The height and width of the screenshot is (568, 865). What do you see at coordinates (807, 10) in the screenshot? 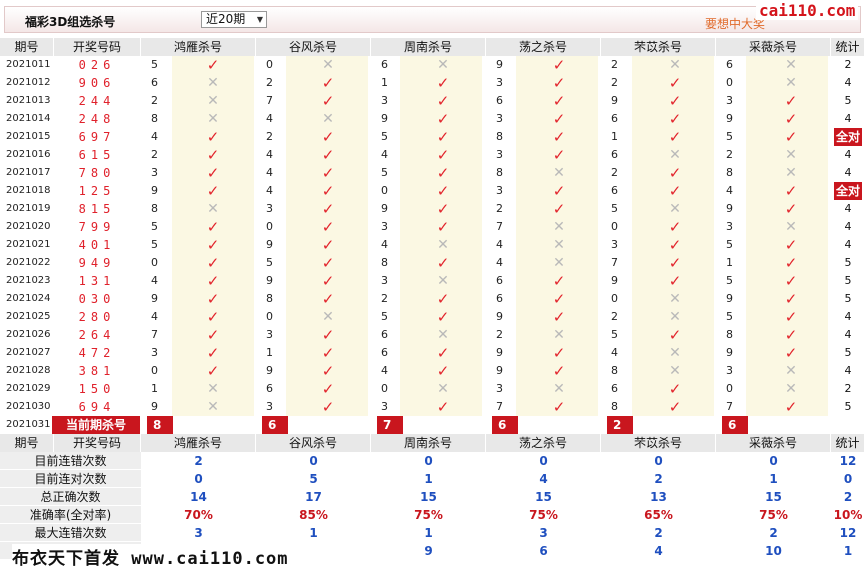
I see `site-watermark: cai110.com` at bounding box center [807, 10].